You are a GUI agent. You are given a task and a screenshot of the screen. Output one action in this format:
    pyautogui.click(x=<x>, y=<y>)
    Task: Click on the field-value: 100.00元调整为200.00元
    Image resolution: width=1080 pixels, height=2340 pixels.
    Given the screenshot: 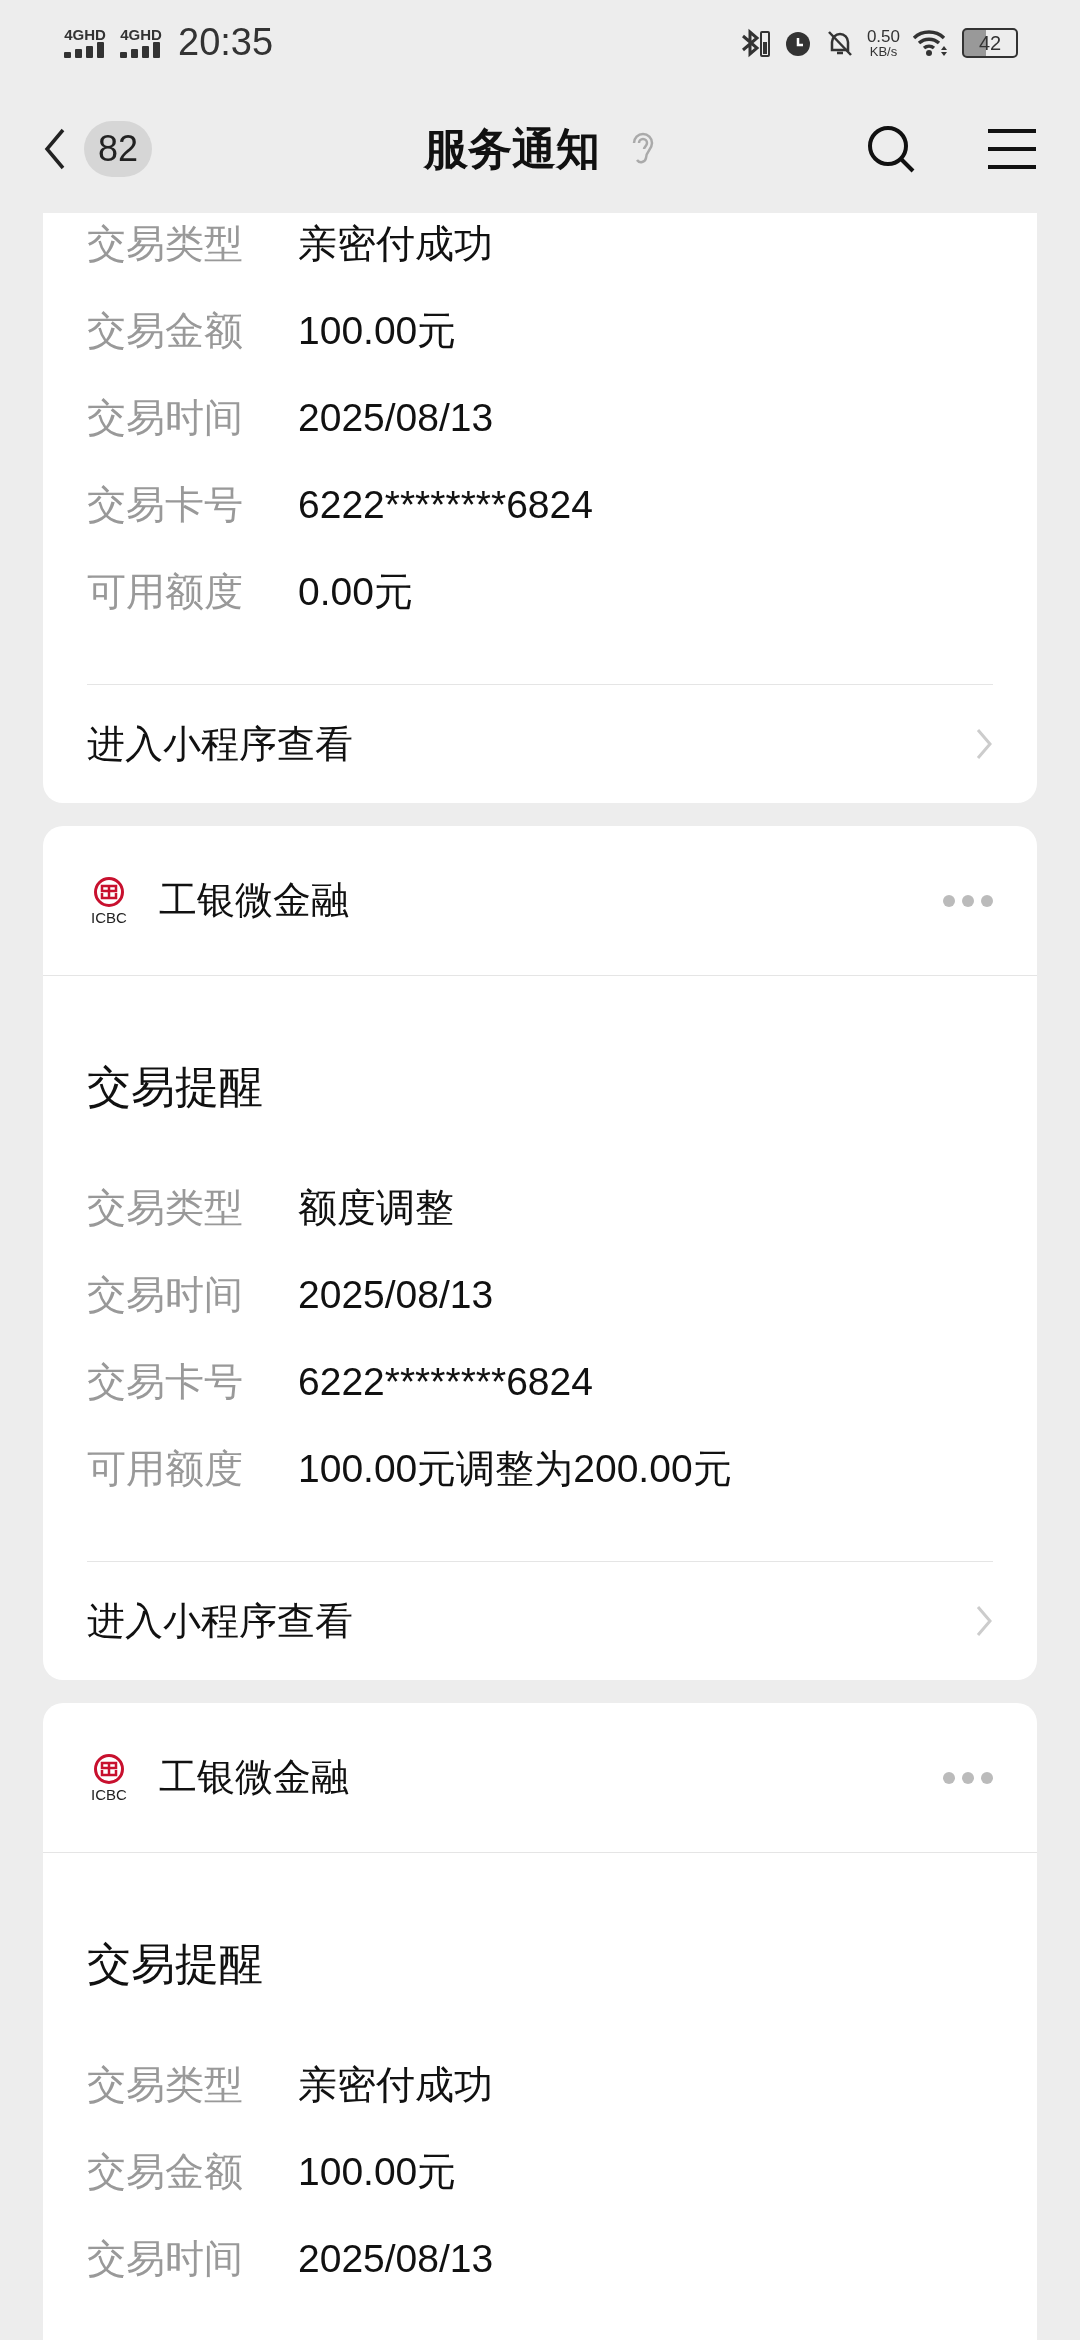 What is the action you would take?
    pyautogui.click(x=515, y=1469)
    